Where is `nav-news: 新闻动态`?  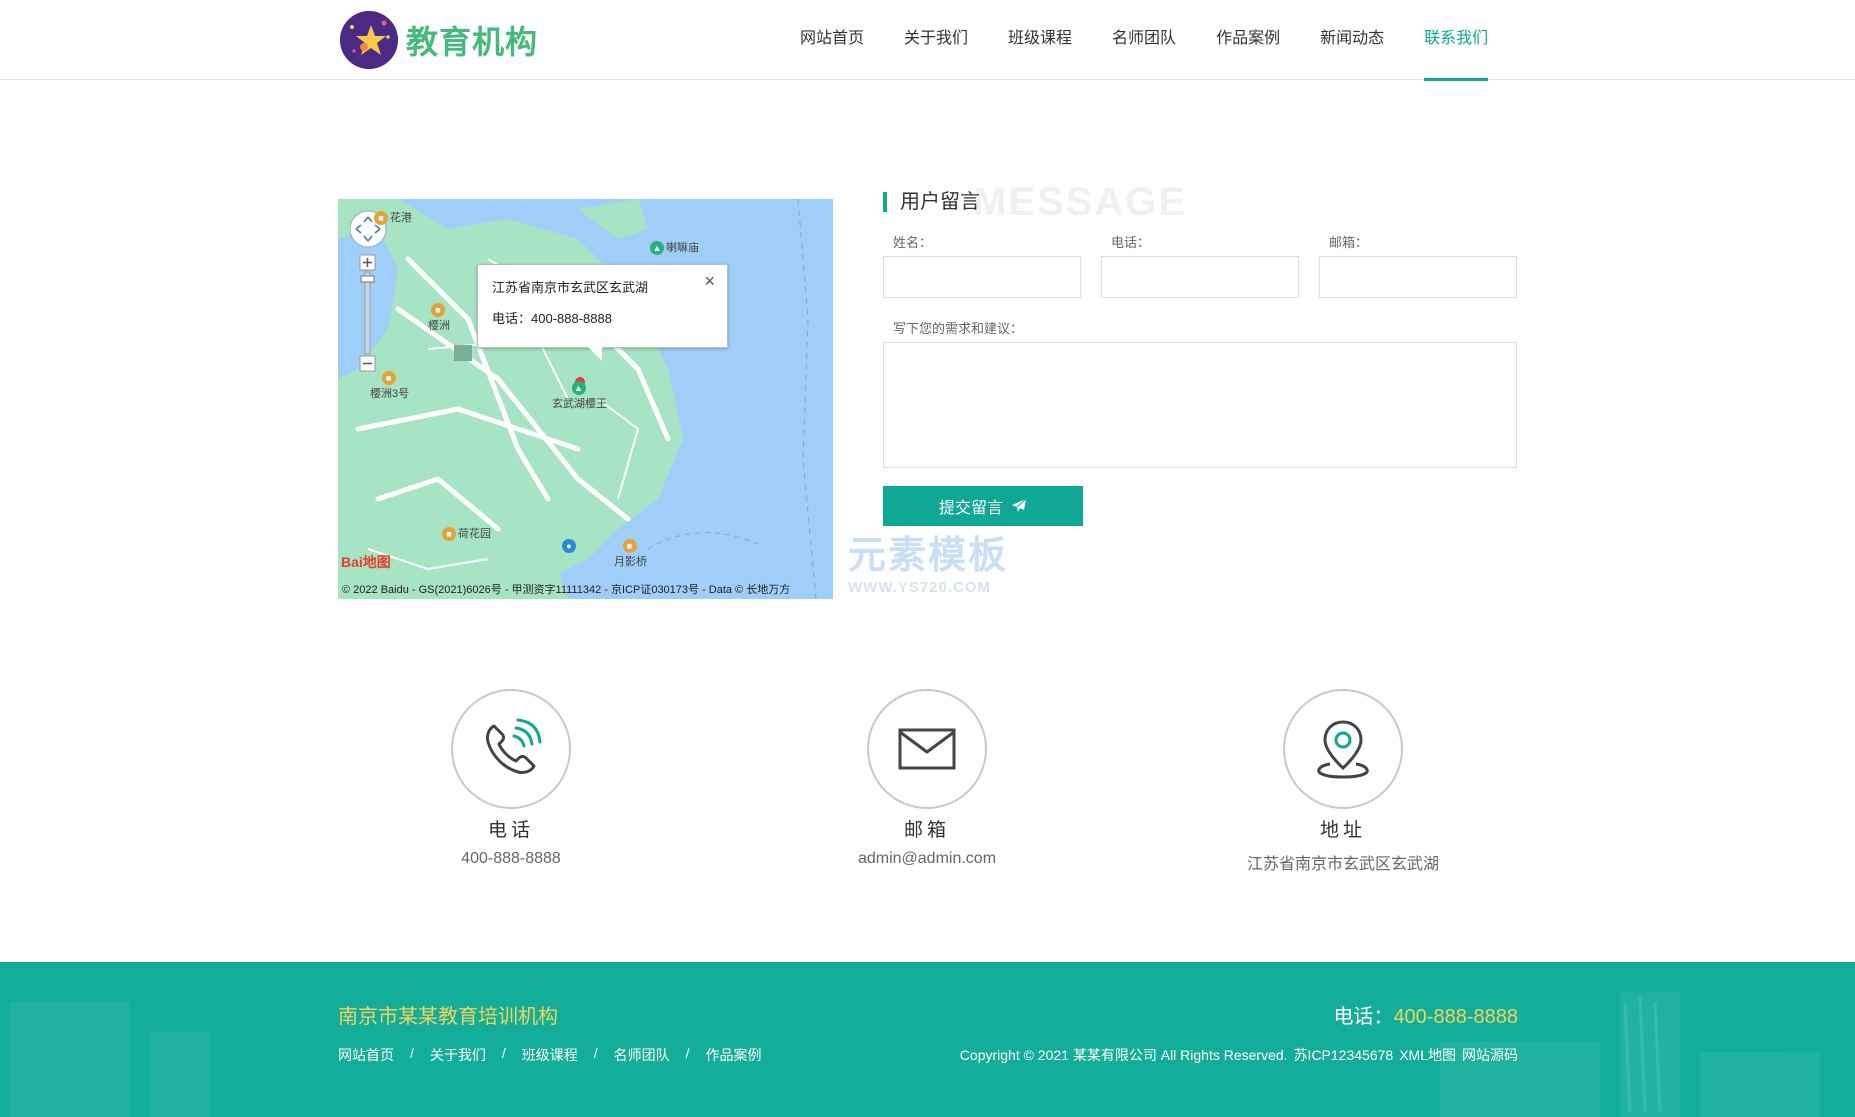 nav-news: 新闻动态 is located at coordinates (1352, 40).